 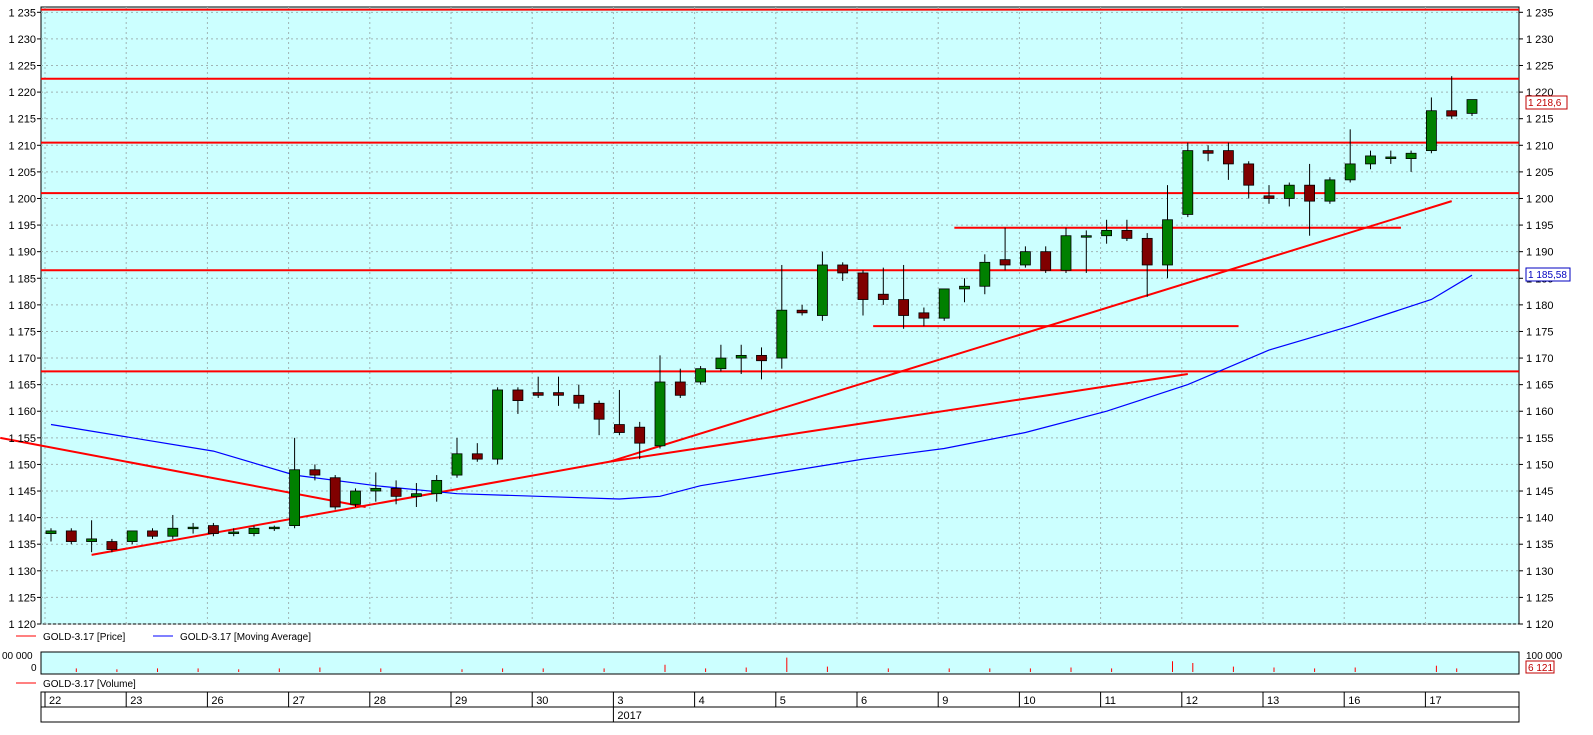 What do you see at coordinates (1540, 199) in the screenshot?
I see `y-tick-right-1200: 1 200` at bounding box center [1540, 199].